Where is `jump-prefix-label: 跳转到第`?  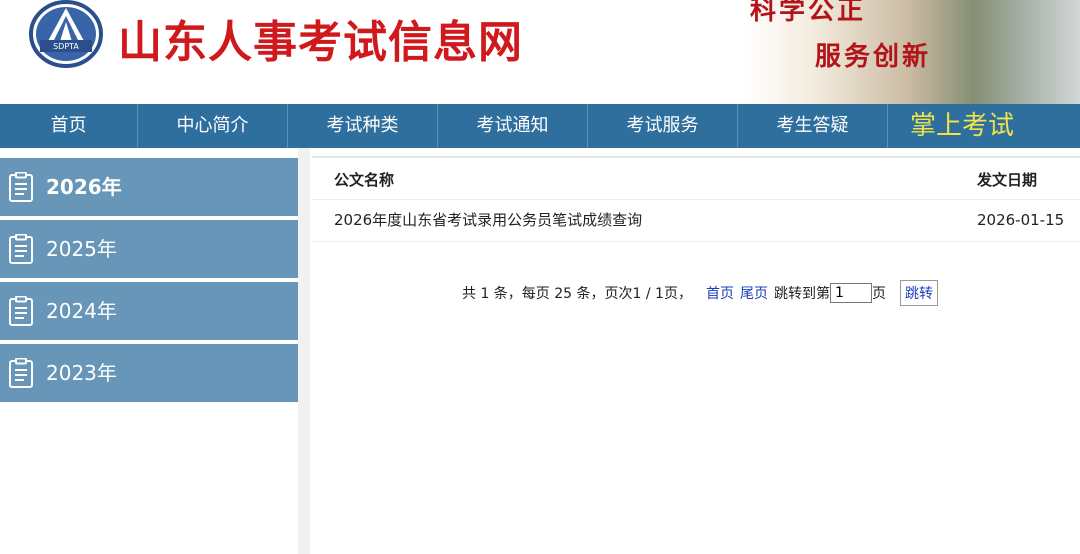 jump-prefix-label: 跳转到第 is located at coordinates (801, 294).